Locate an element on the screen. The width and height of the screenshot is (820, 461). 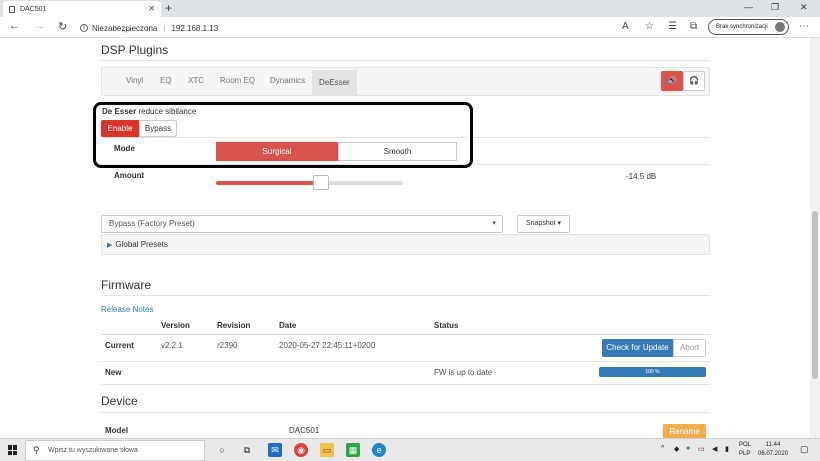
sync-button: Brak synchronizacji is located at coordinates (748, 27).